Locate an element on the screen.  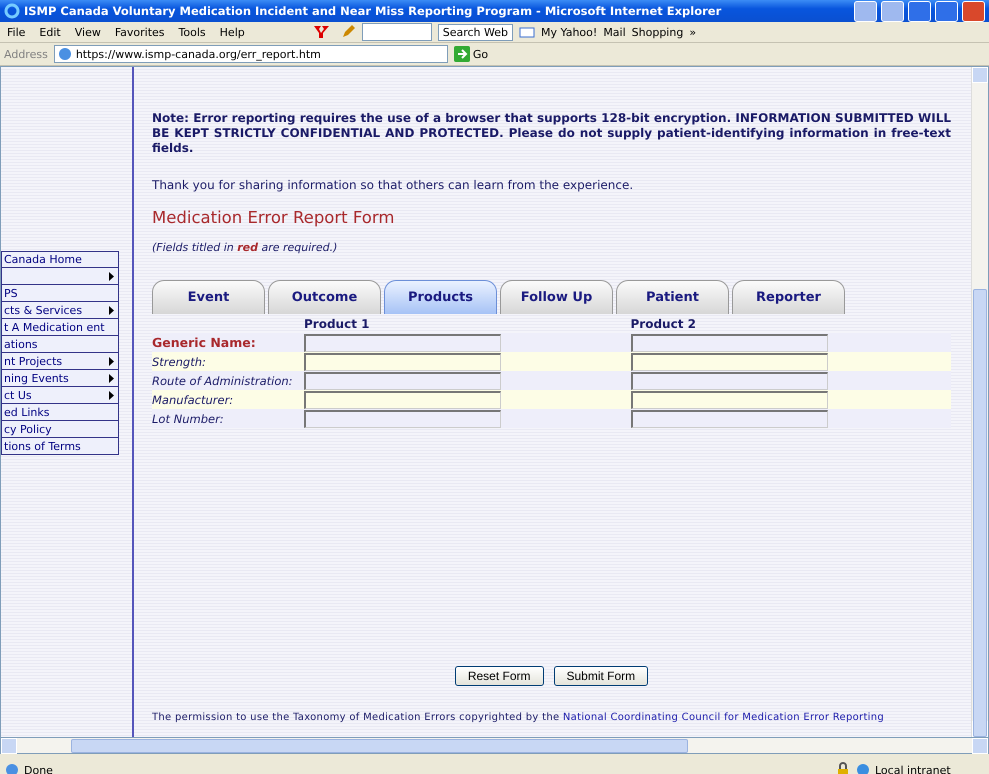
nav-item: ning Events is located at coordinates (60, 378).